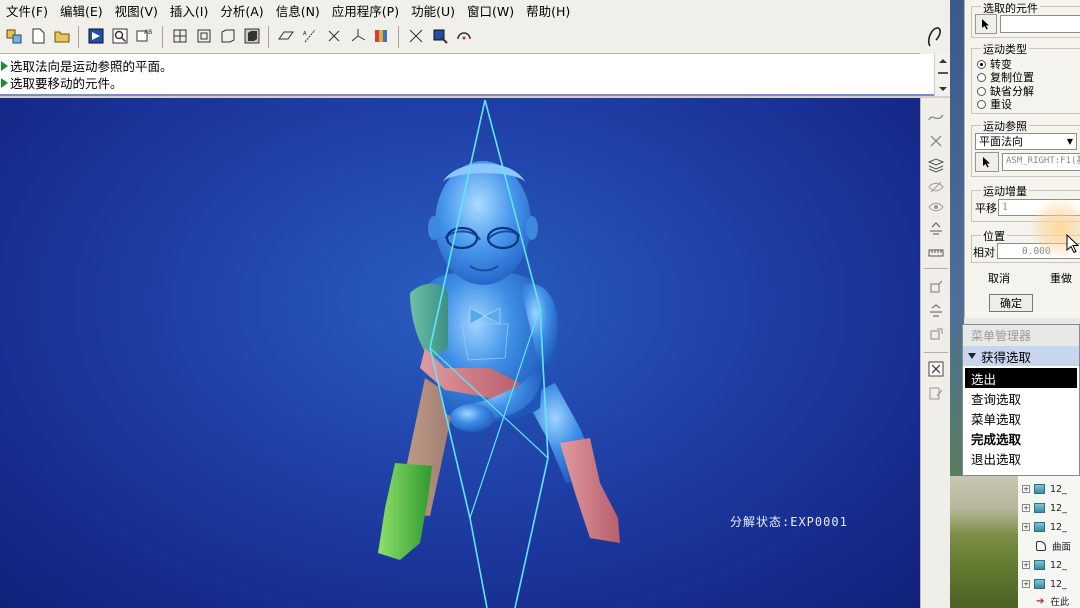  What do you see at coordinates (204, 36) in the screenshot?
I see `datum-axis-icon` at bounding box center [204, 36].